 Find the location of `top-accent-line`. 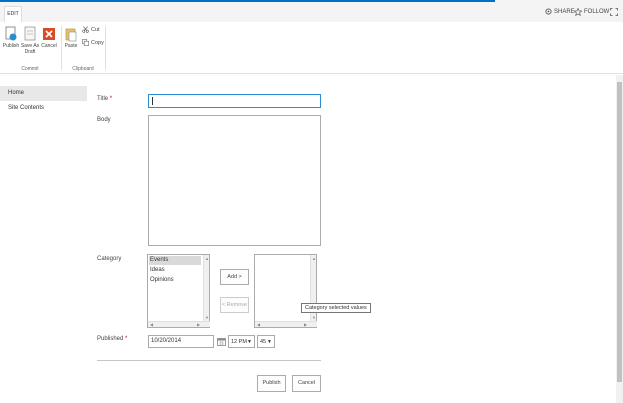

top-accent-line is located at coordinates (247, 1).